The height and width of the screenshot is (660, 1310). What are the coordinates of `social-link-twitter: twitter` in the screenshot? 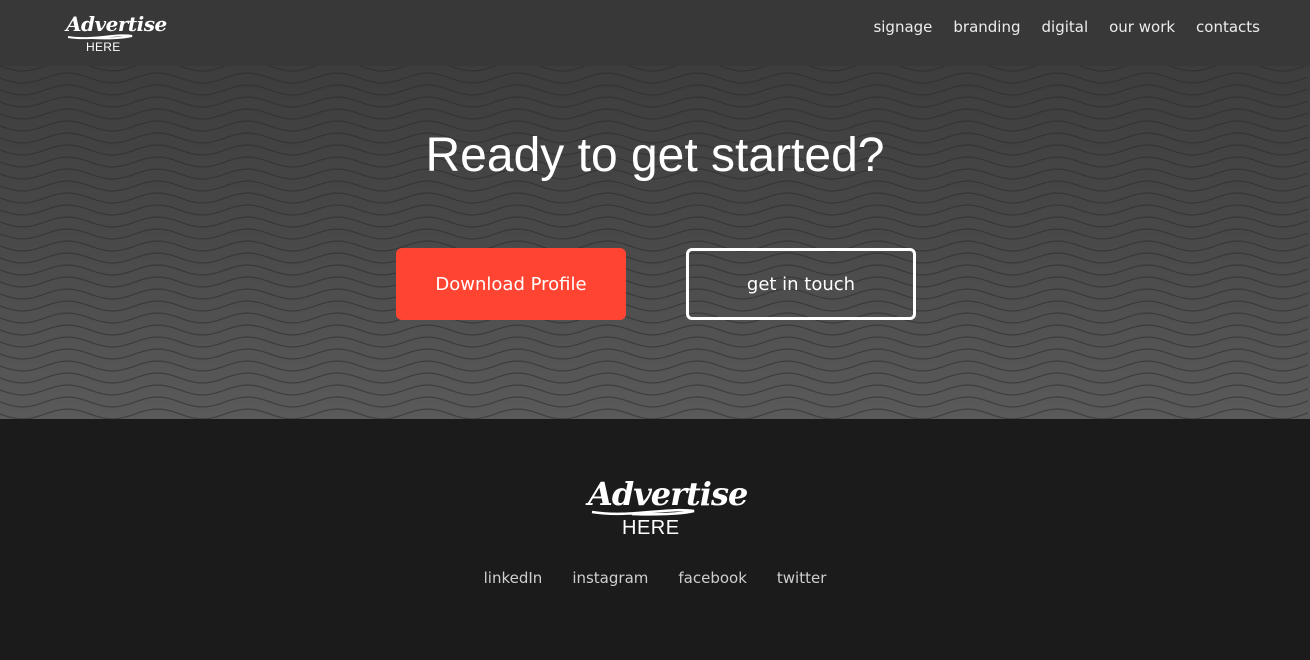 It's located at (801, 578).